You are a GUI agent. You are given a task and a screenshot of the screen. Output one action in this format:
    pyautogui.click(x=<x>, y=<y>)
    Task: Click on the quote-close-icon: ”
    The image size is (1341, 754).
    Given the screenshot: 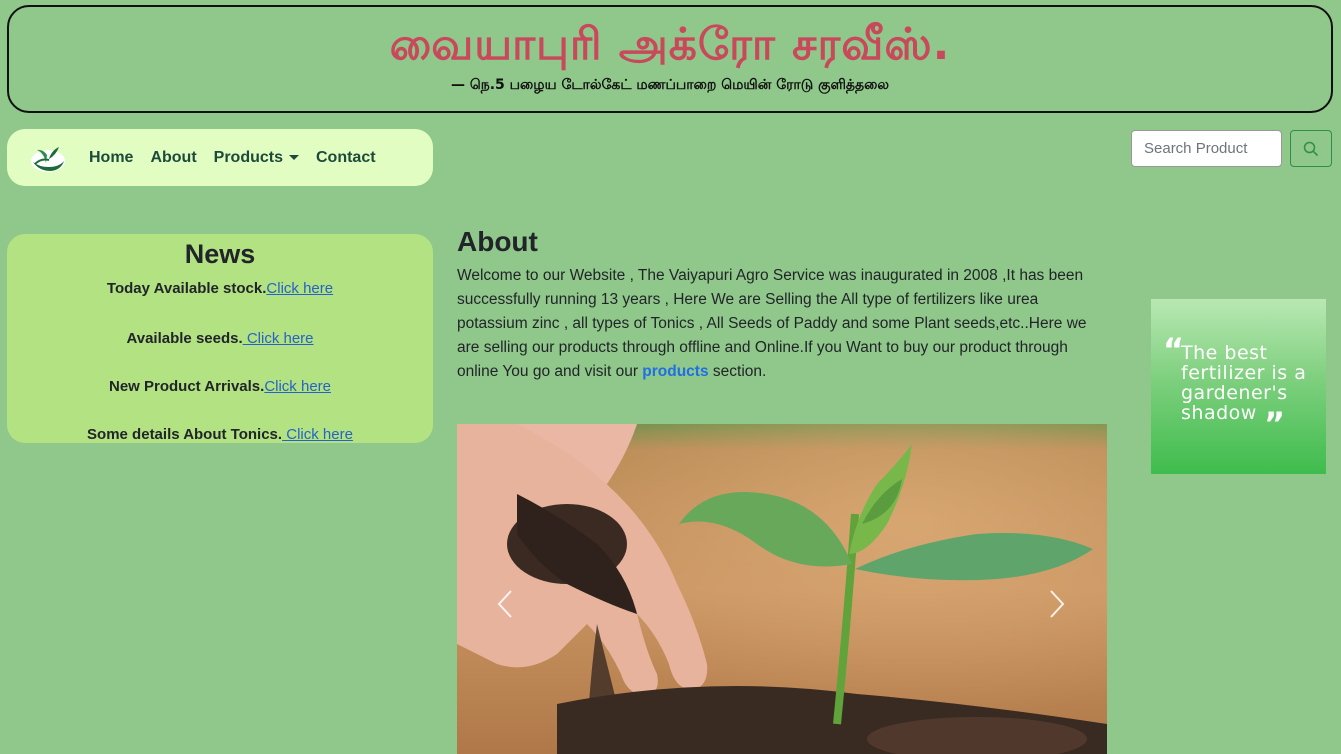 What is the action you would take?
    pyautogui.click(x=1275, y=424)
    